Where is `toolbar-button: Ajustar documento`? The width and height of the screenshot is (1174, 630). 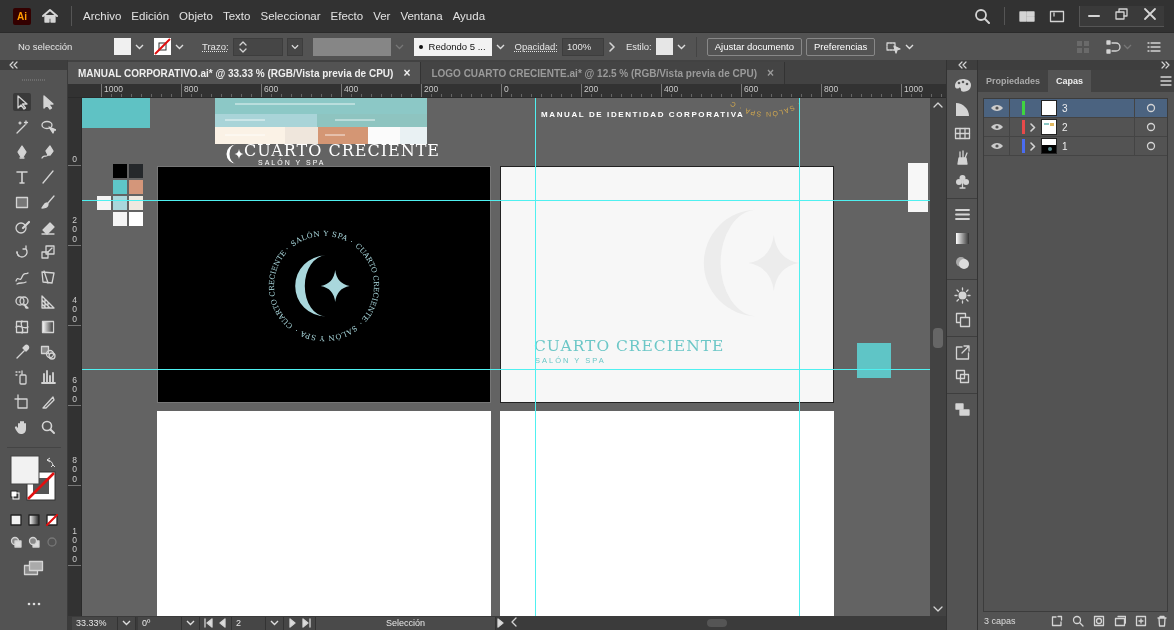 toolbar-button: Ajustar documento is located at coordinates (754, 46).